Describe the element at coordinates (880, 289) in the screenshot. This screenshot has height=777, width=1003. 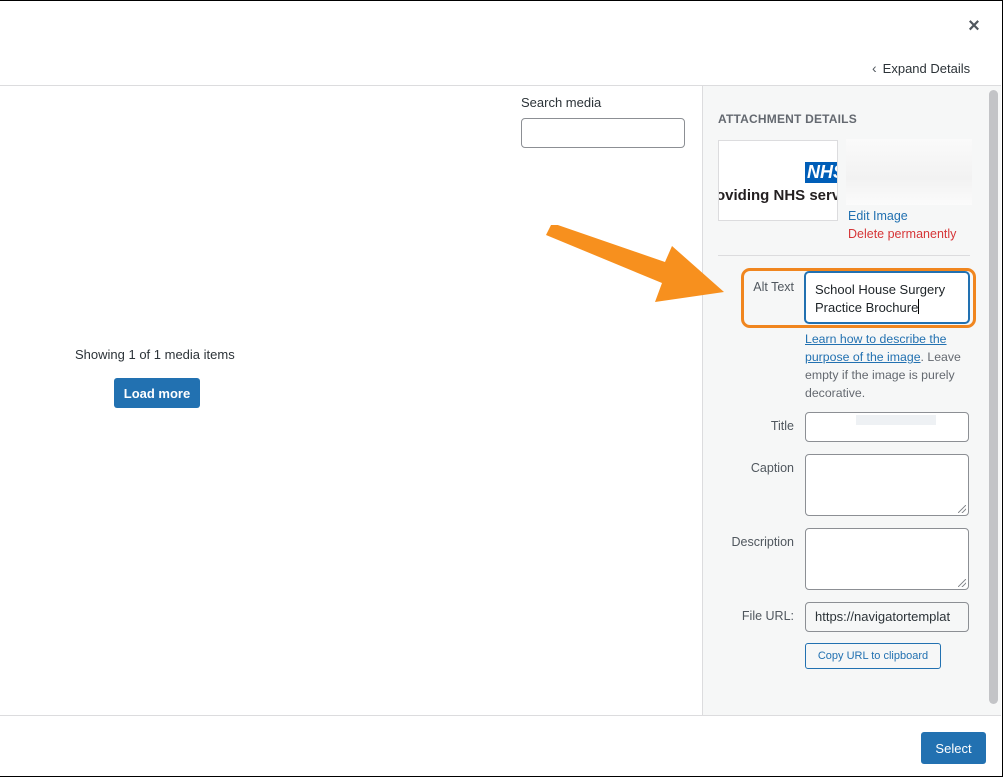
I see `alt-text-line-1: School House Surgery` at that location.